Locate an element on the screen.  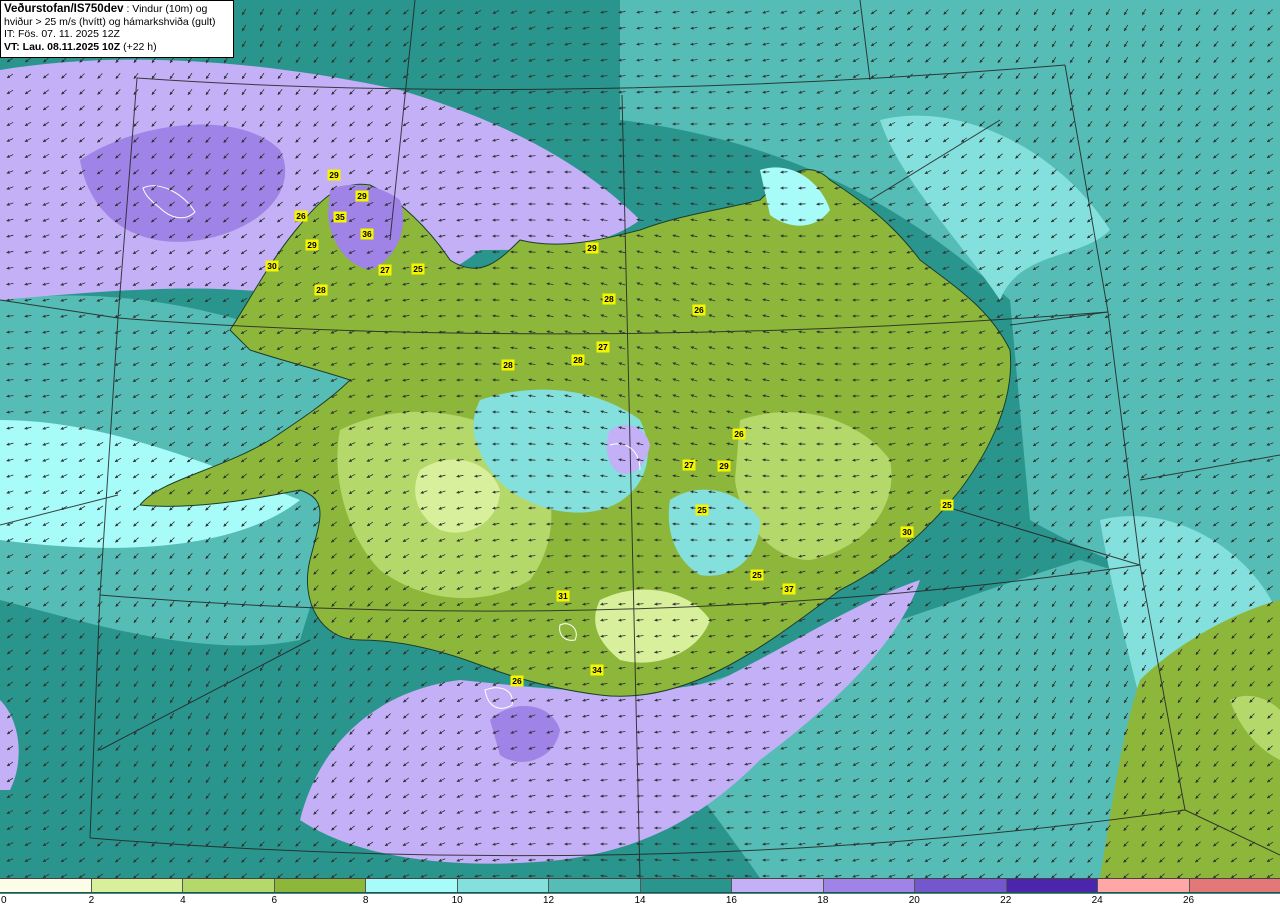
legend-tick-label: 20 is located at coordinates (914, 900).